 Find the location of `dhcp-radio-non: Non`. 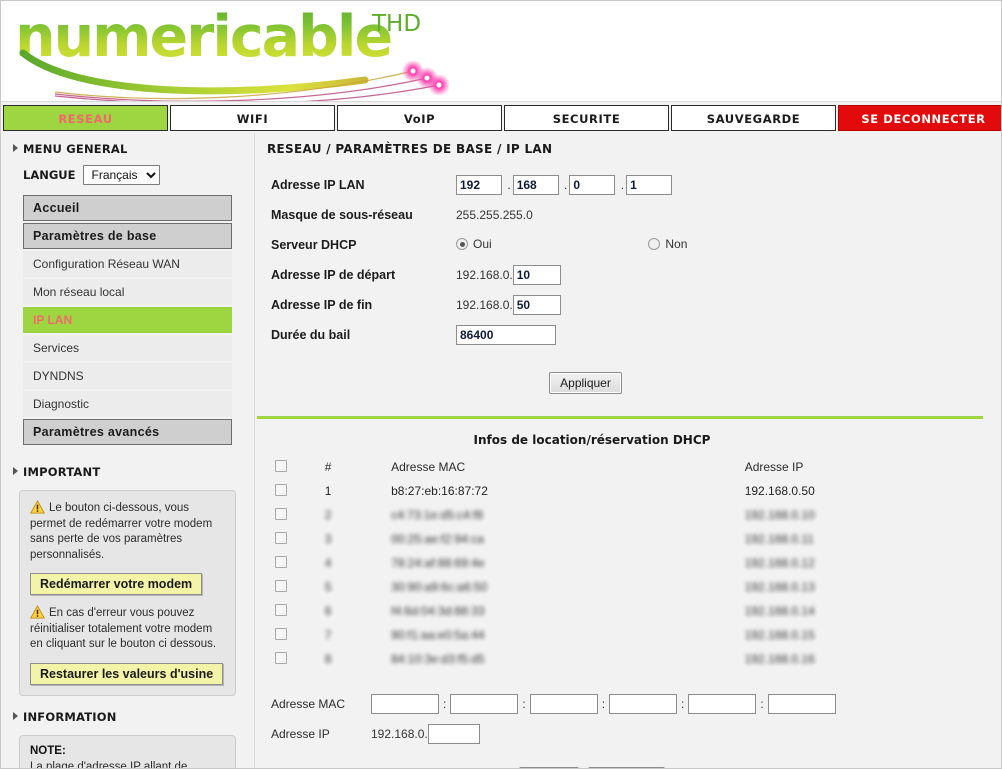

dhcp-radio-non: Non is located at coordinates (667, 244).